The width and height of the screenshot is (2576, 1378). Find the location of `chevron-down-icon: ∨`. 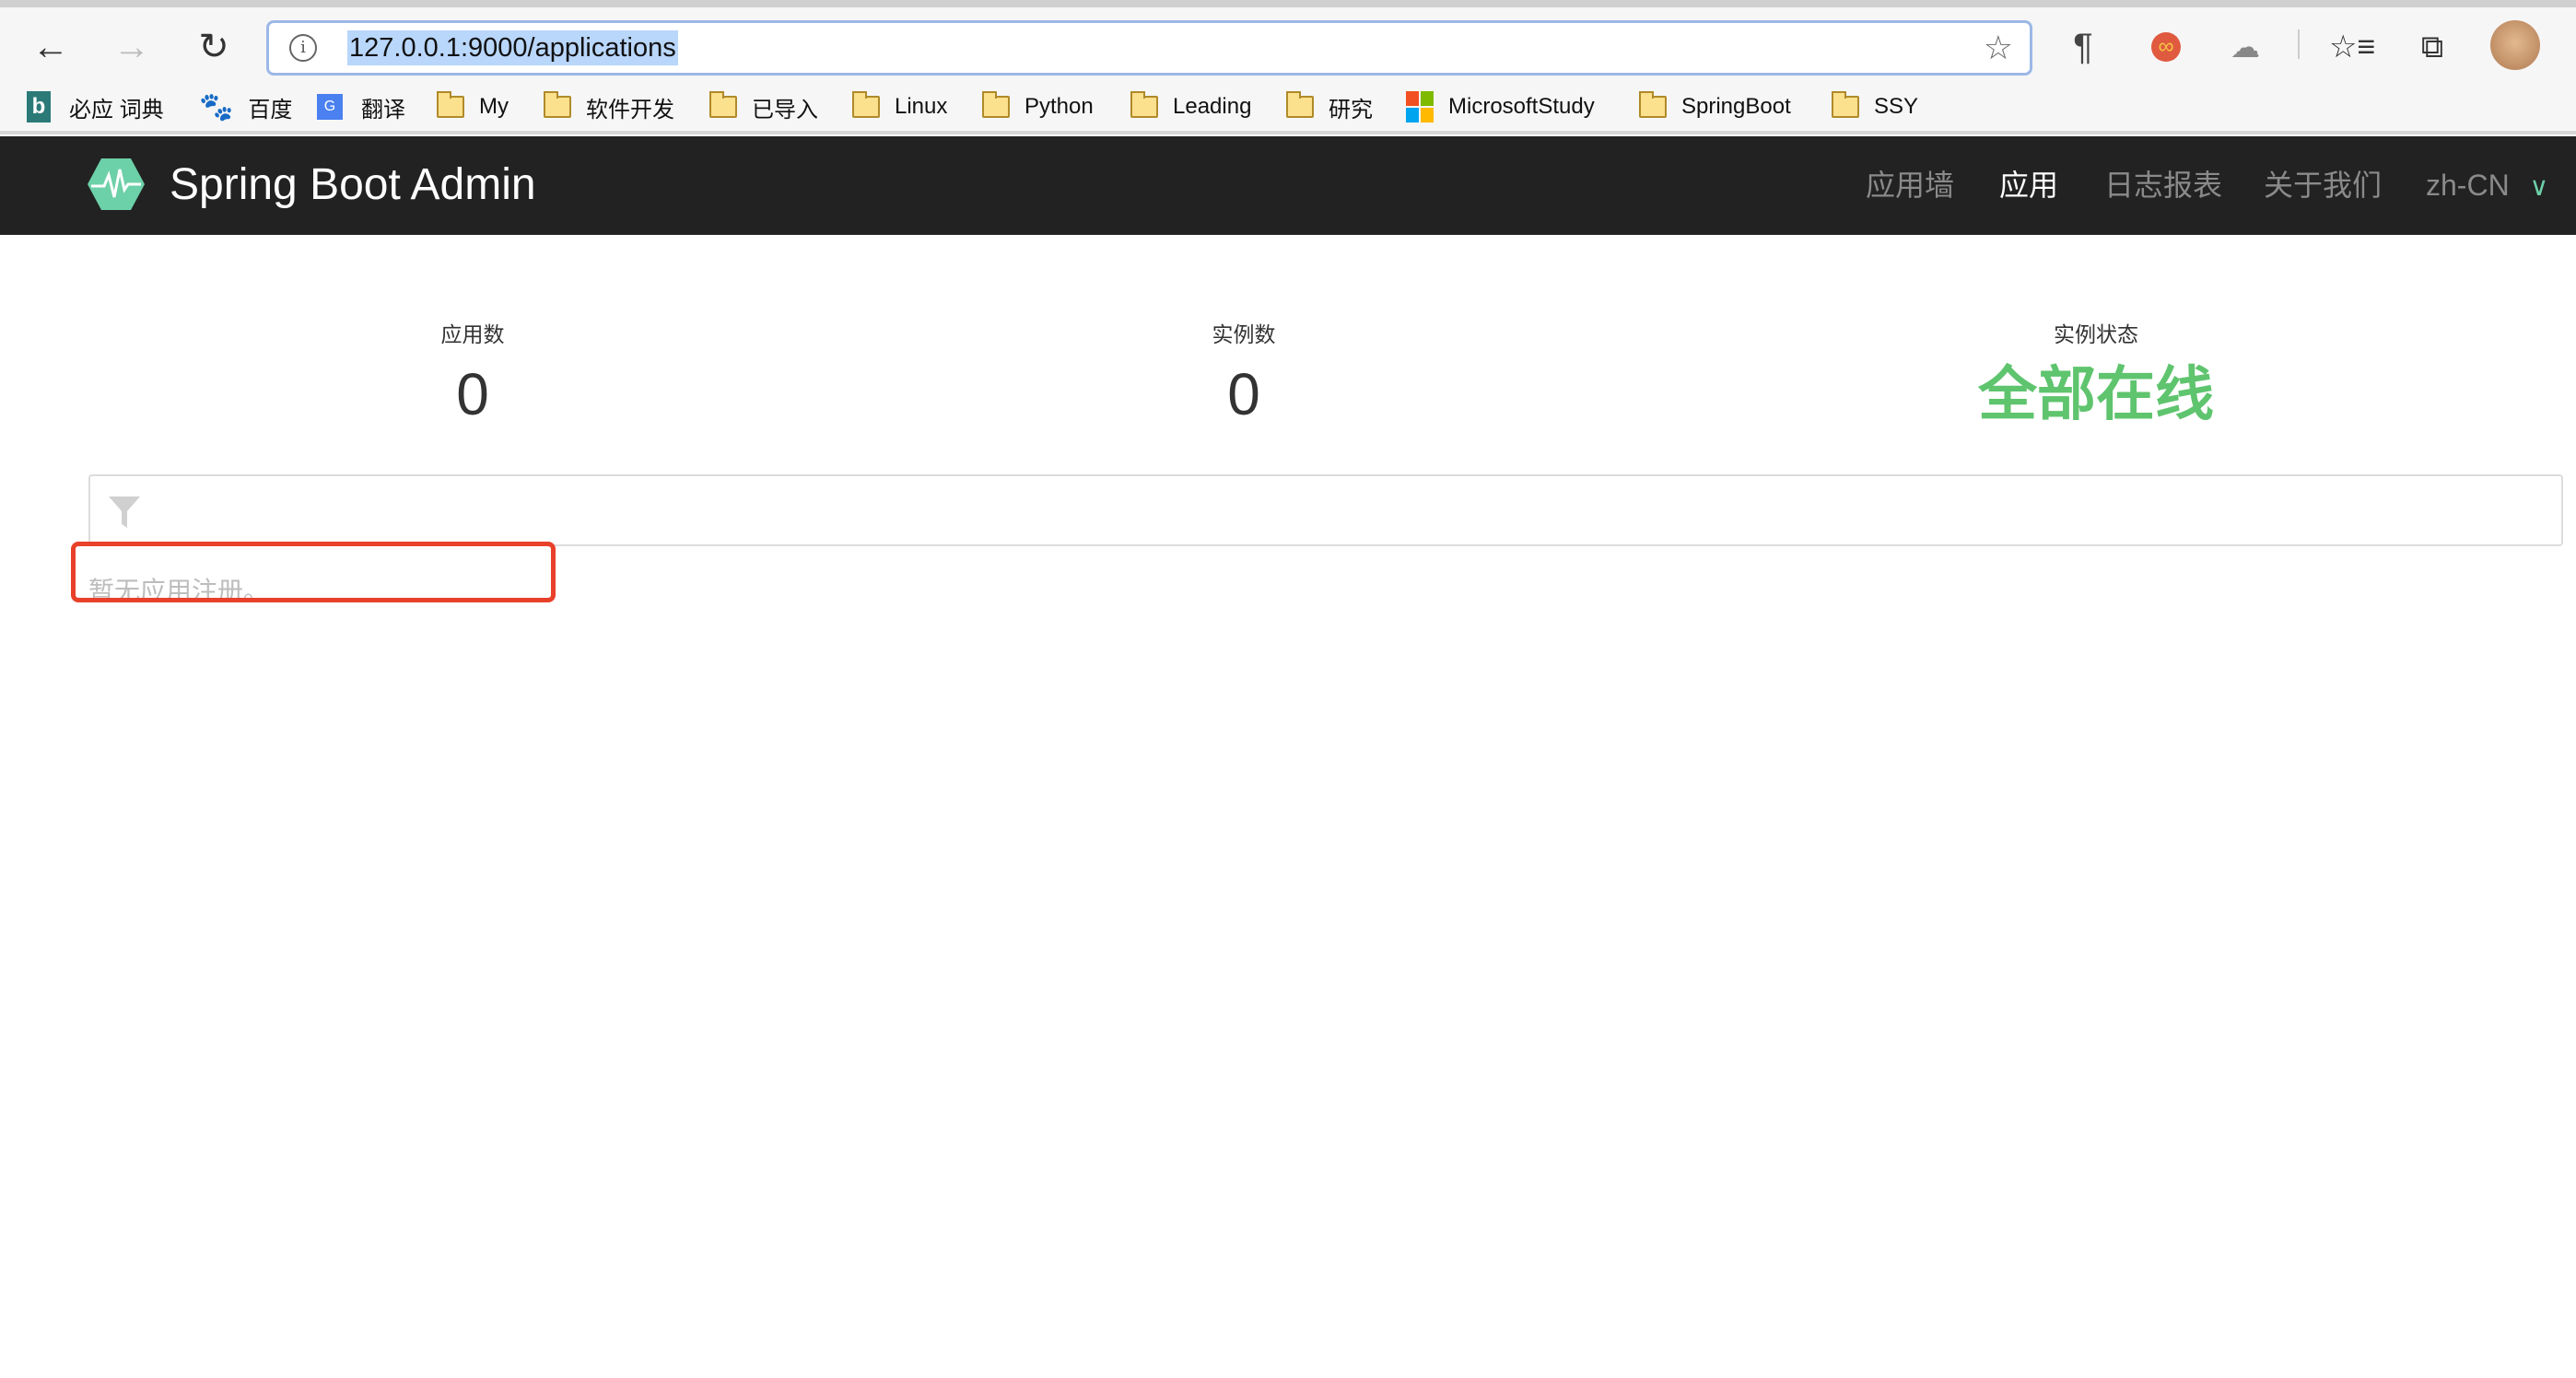

chevron-down-icon: ∨ is located at coordinates (2539, 186).